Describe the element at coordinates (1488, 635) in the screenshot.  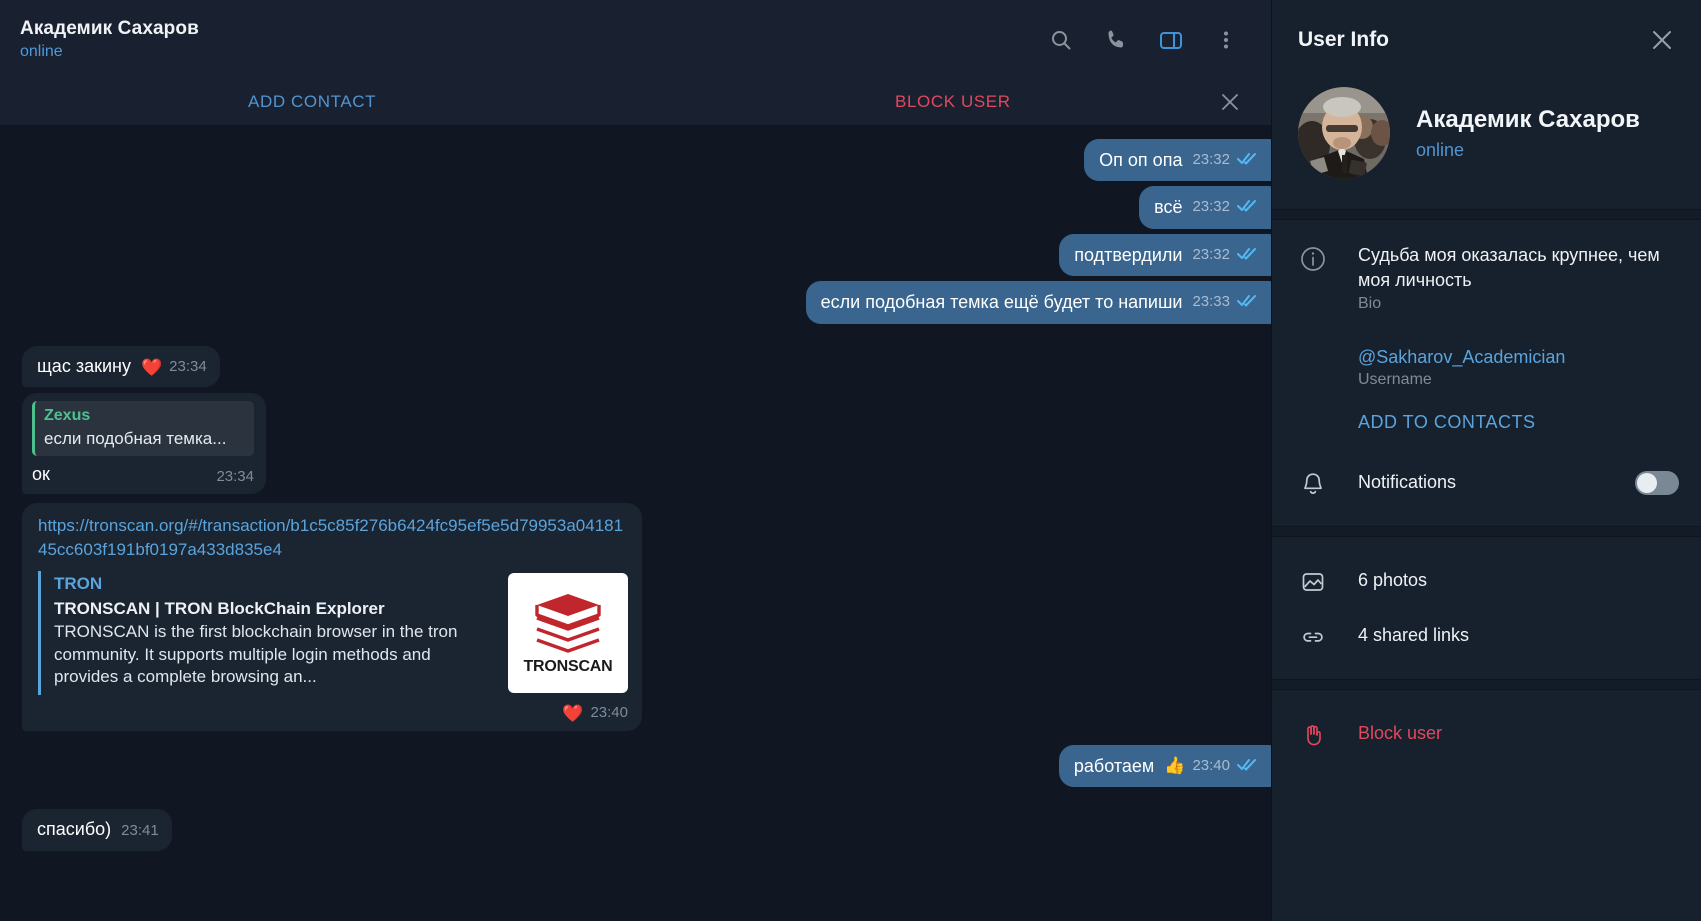
I see `shared-links-row: 4 shared links` at that location.